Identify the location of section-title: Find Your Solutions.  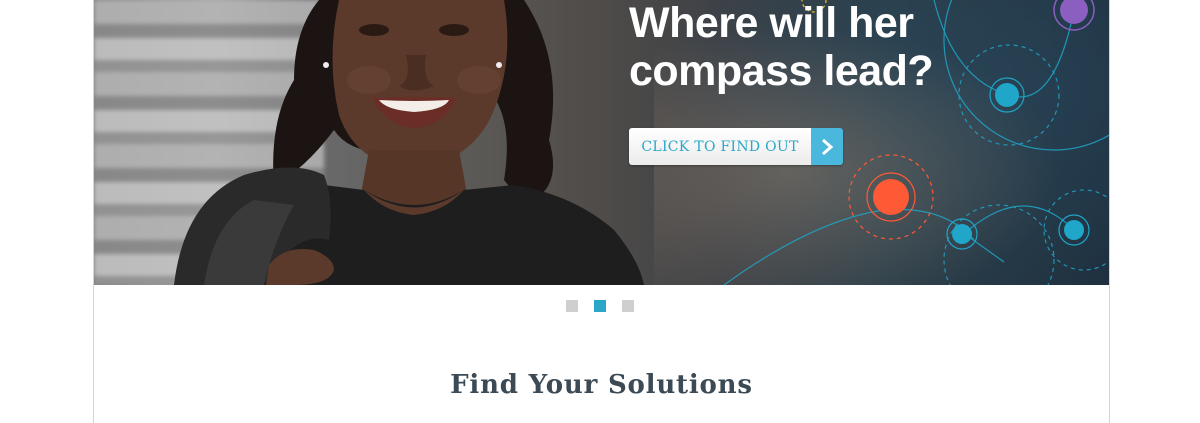
(601, 385).